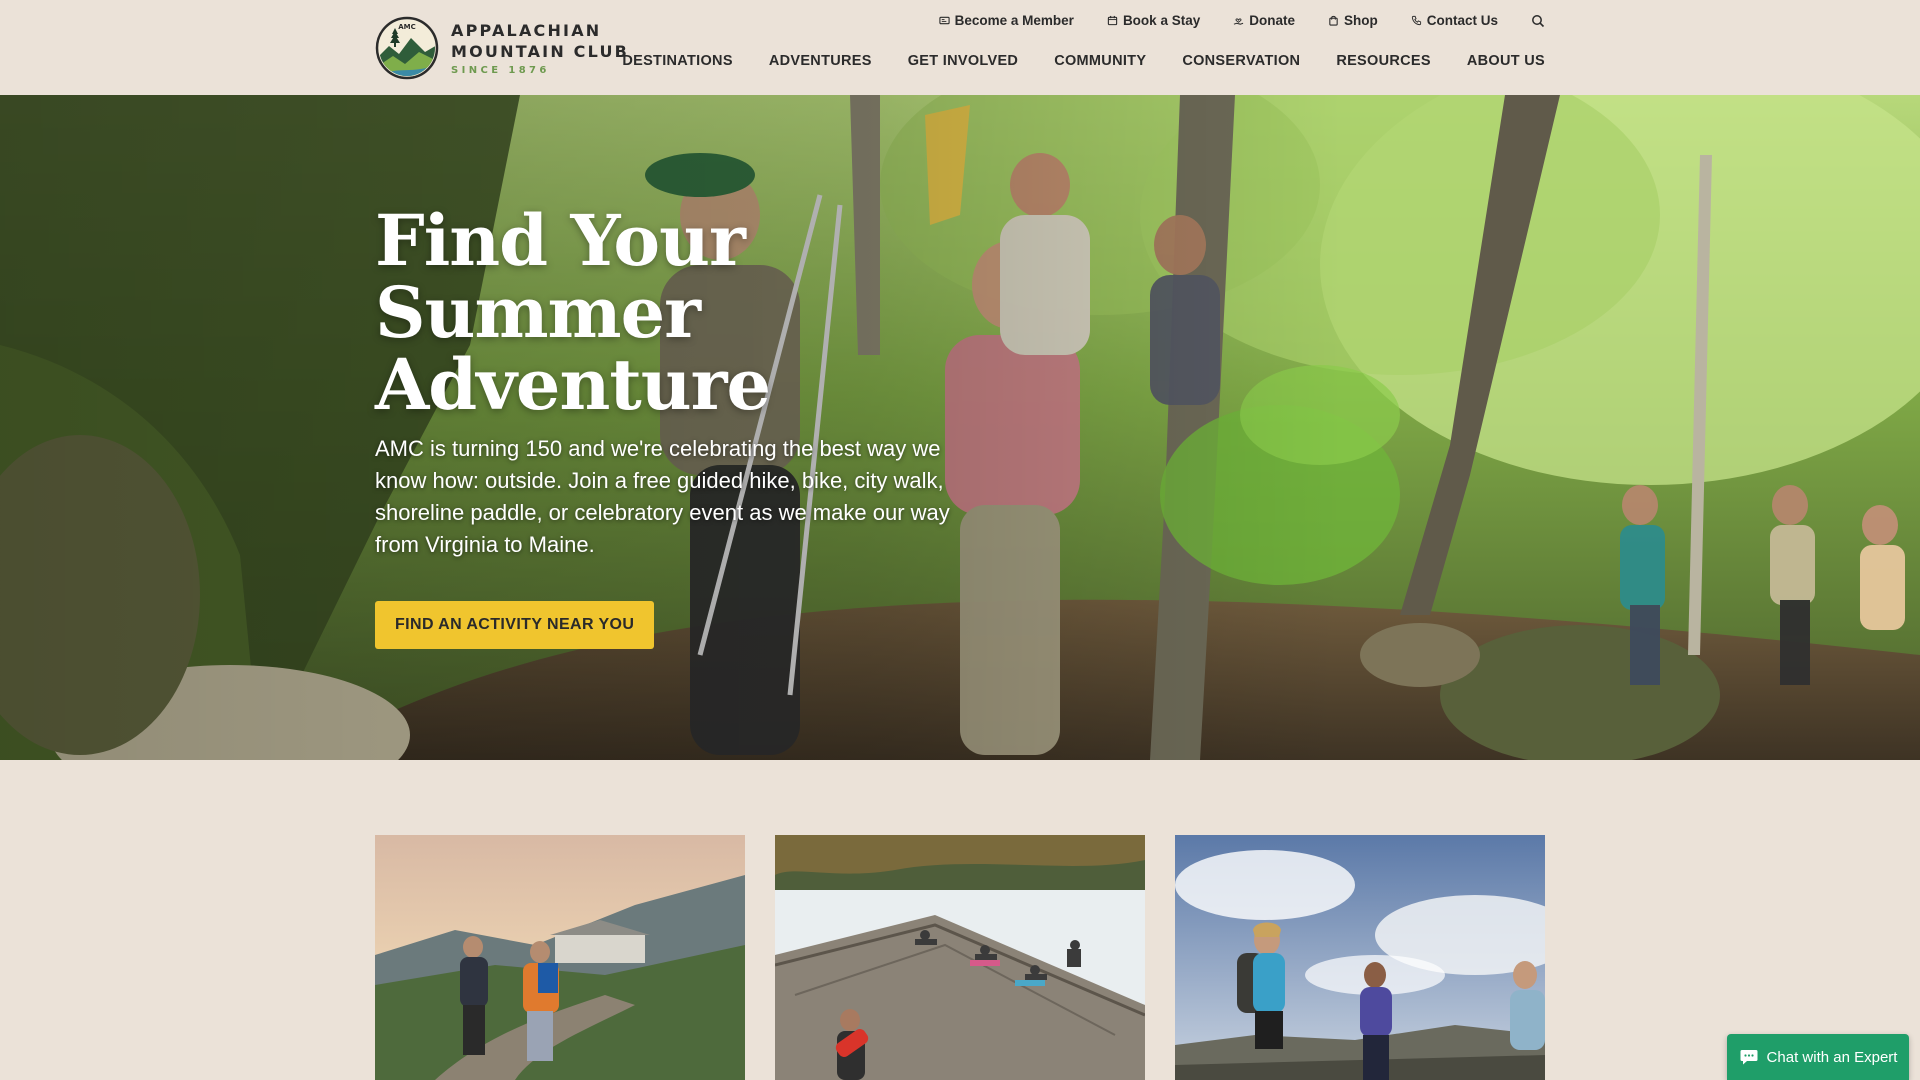 This screenshot has height=1080, width=1920. I want to click on brand-line-1: APPALACHIAN, so click(526, 30).